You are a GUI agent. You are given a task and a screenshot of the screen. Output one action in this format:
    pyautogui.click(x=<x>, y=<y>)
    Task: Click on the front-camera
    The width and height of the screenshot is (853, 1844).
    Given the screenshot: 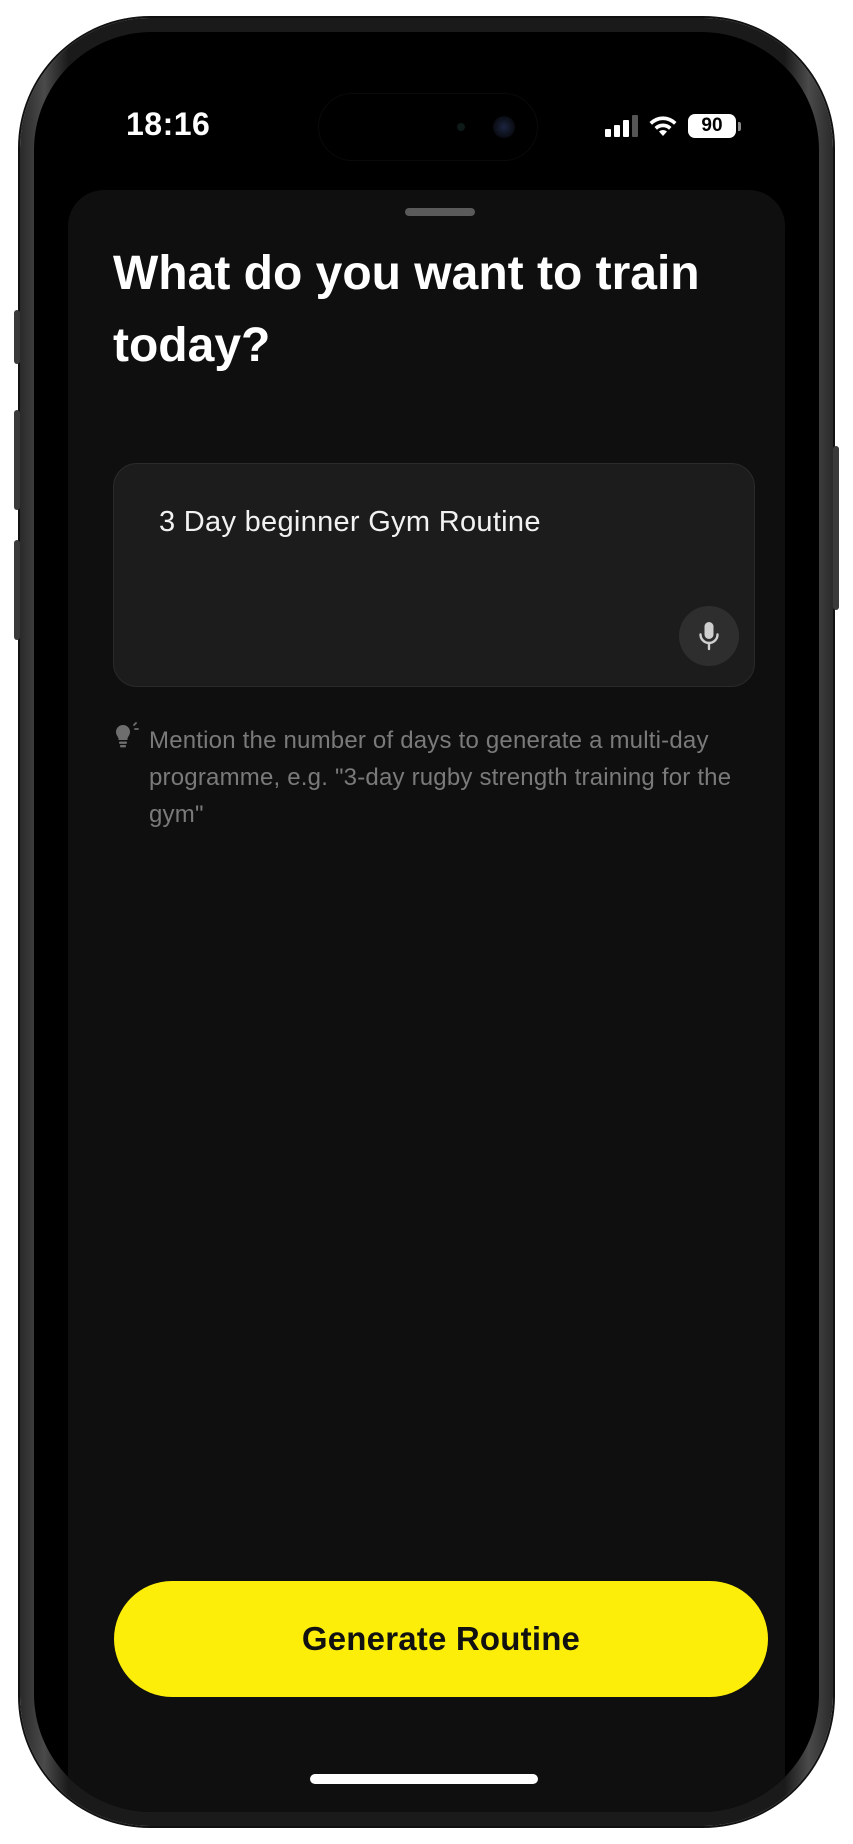 What is the action you would take?
    pyautogui.click(x=504, y=127)
    